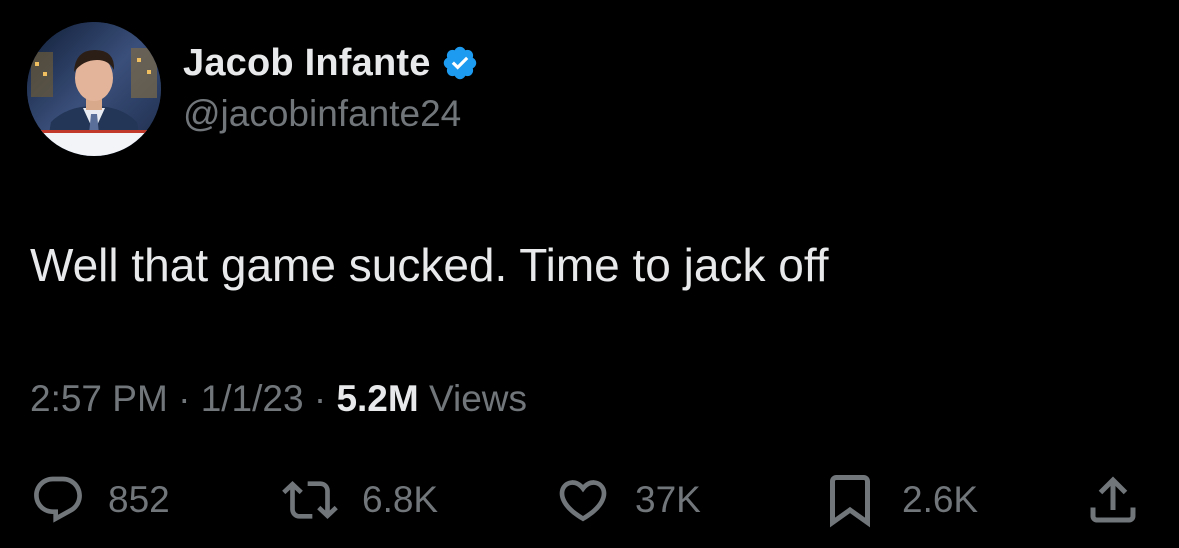 The width and height of the screenshot is (1179, 548). I want to click on share-icon, so click(1113, 499).